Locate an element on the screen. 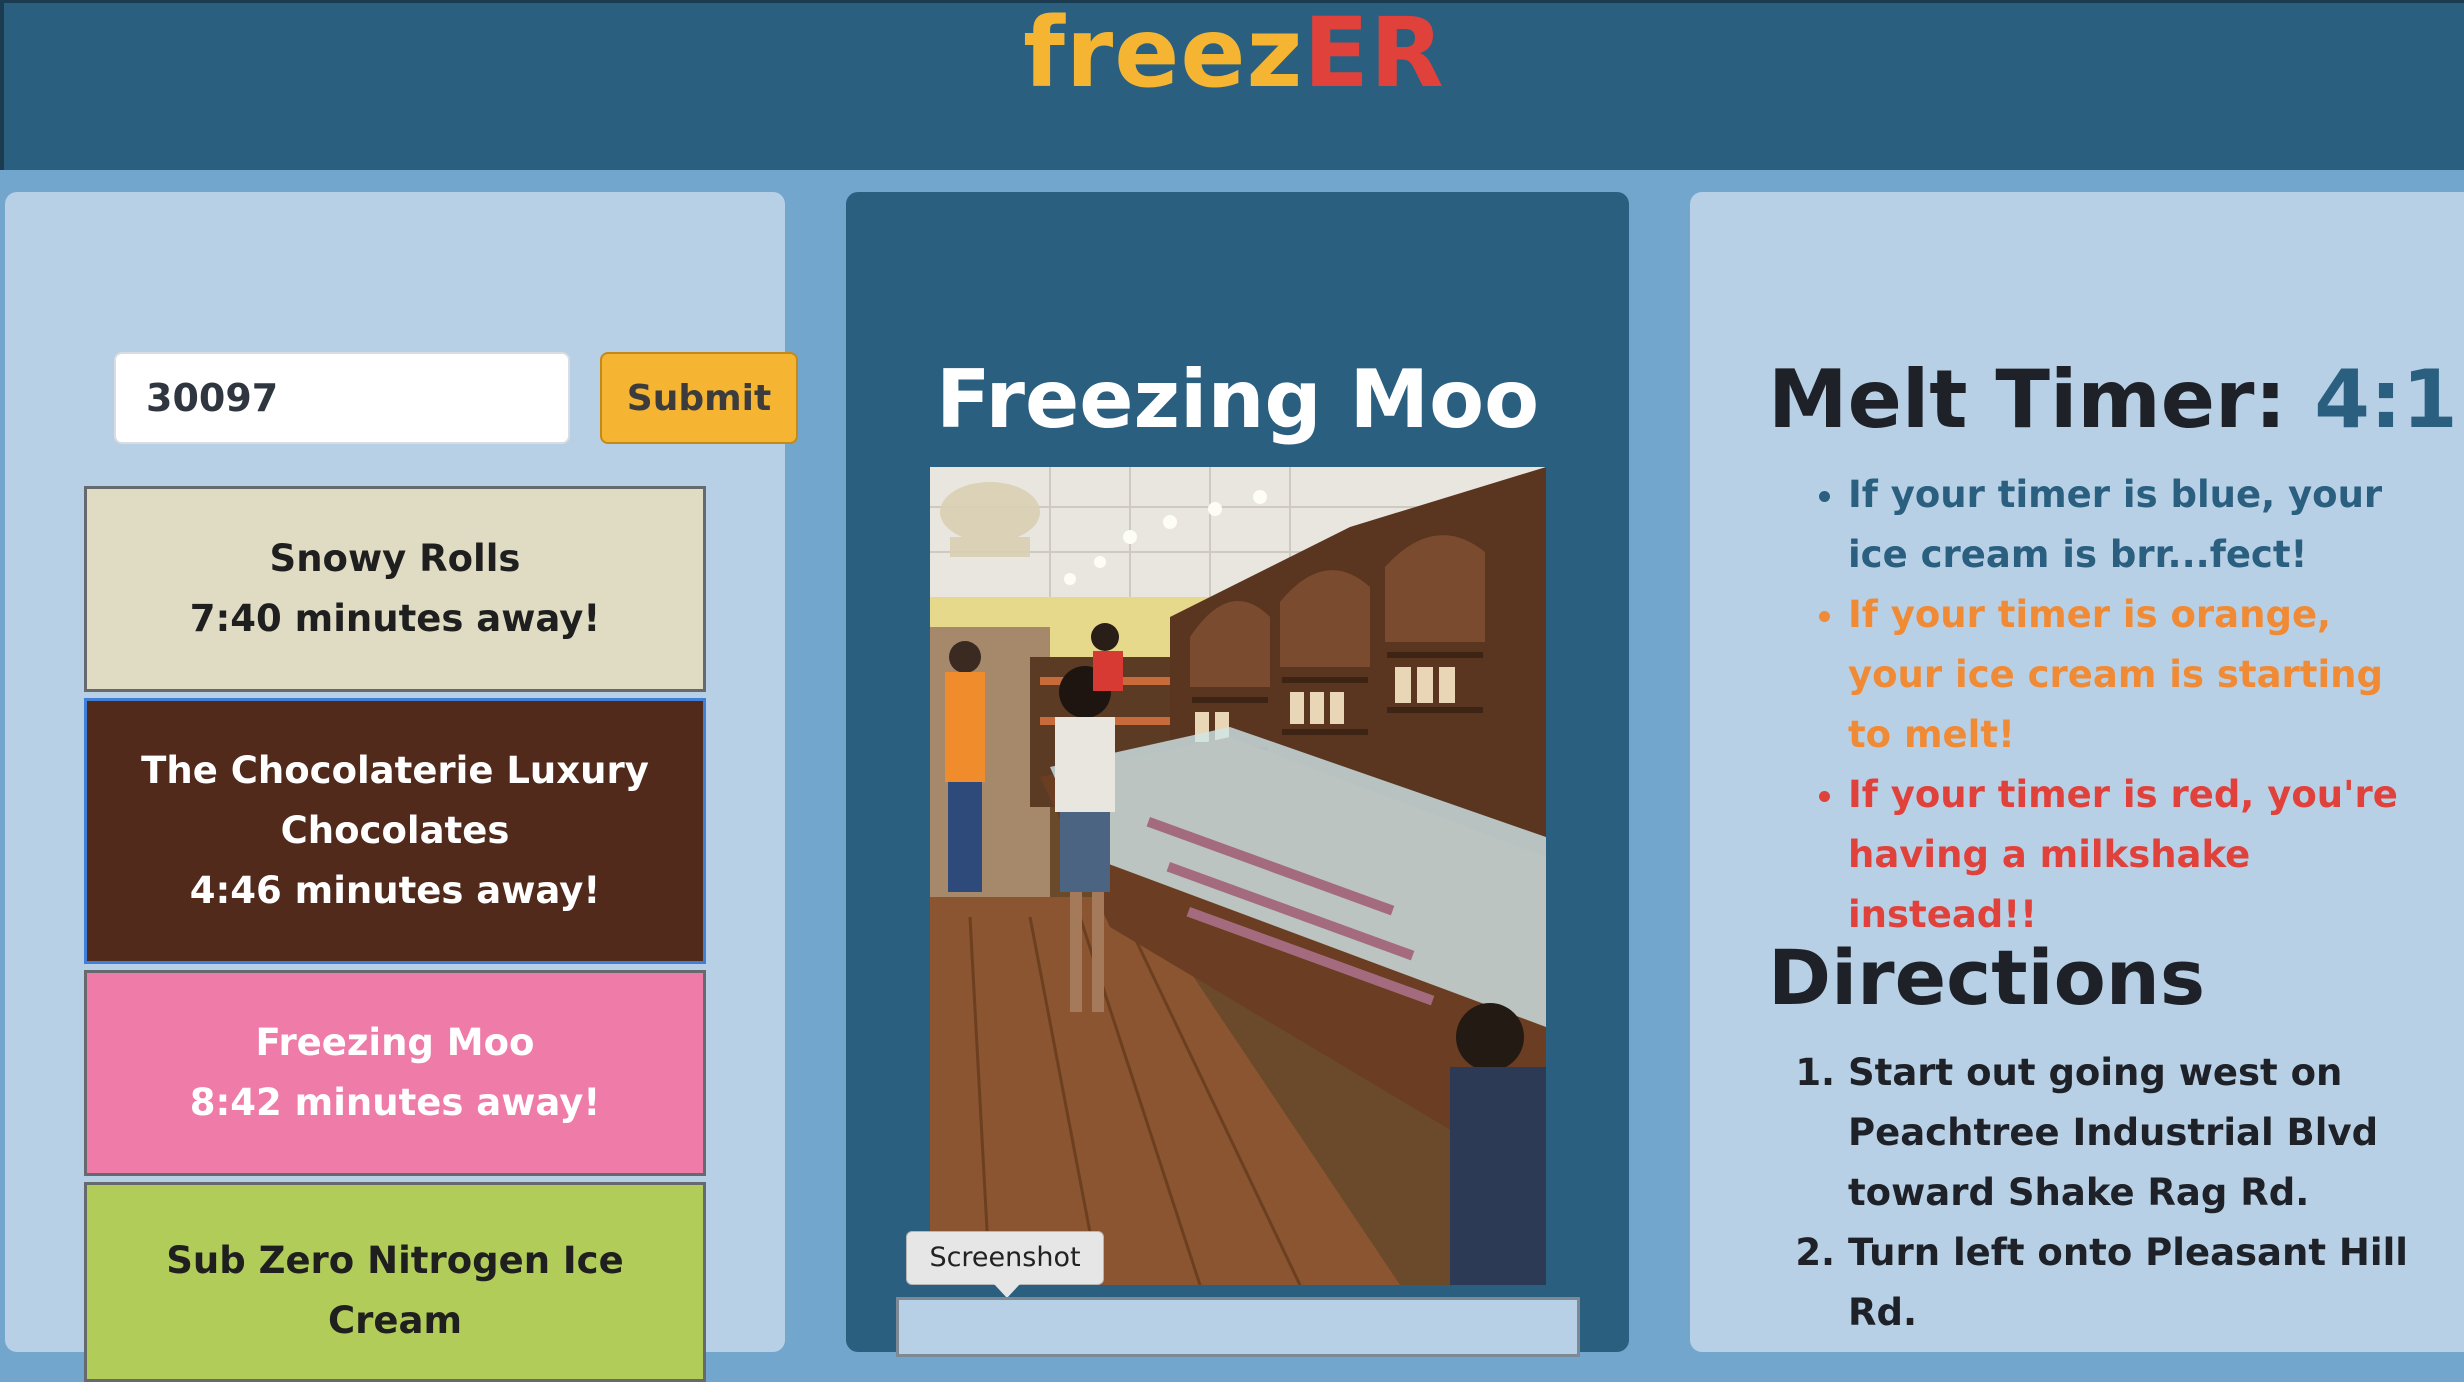 This screenshot has height=1382, width=2464. directions-heading: Directions is located at coordinates (1987, 977).